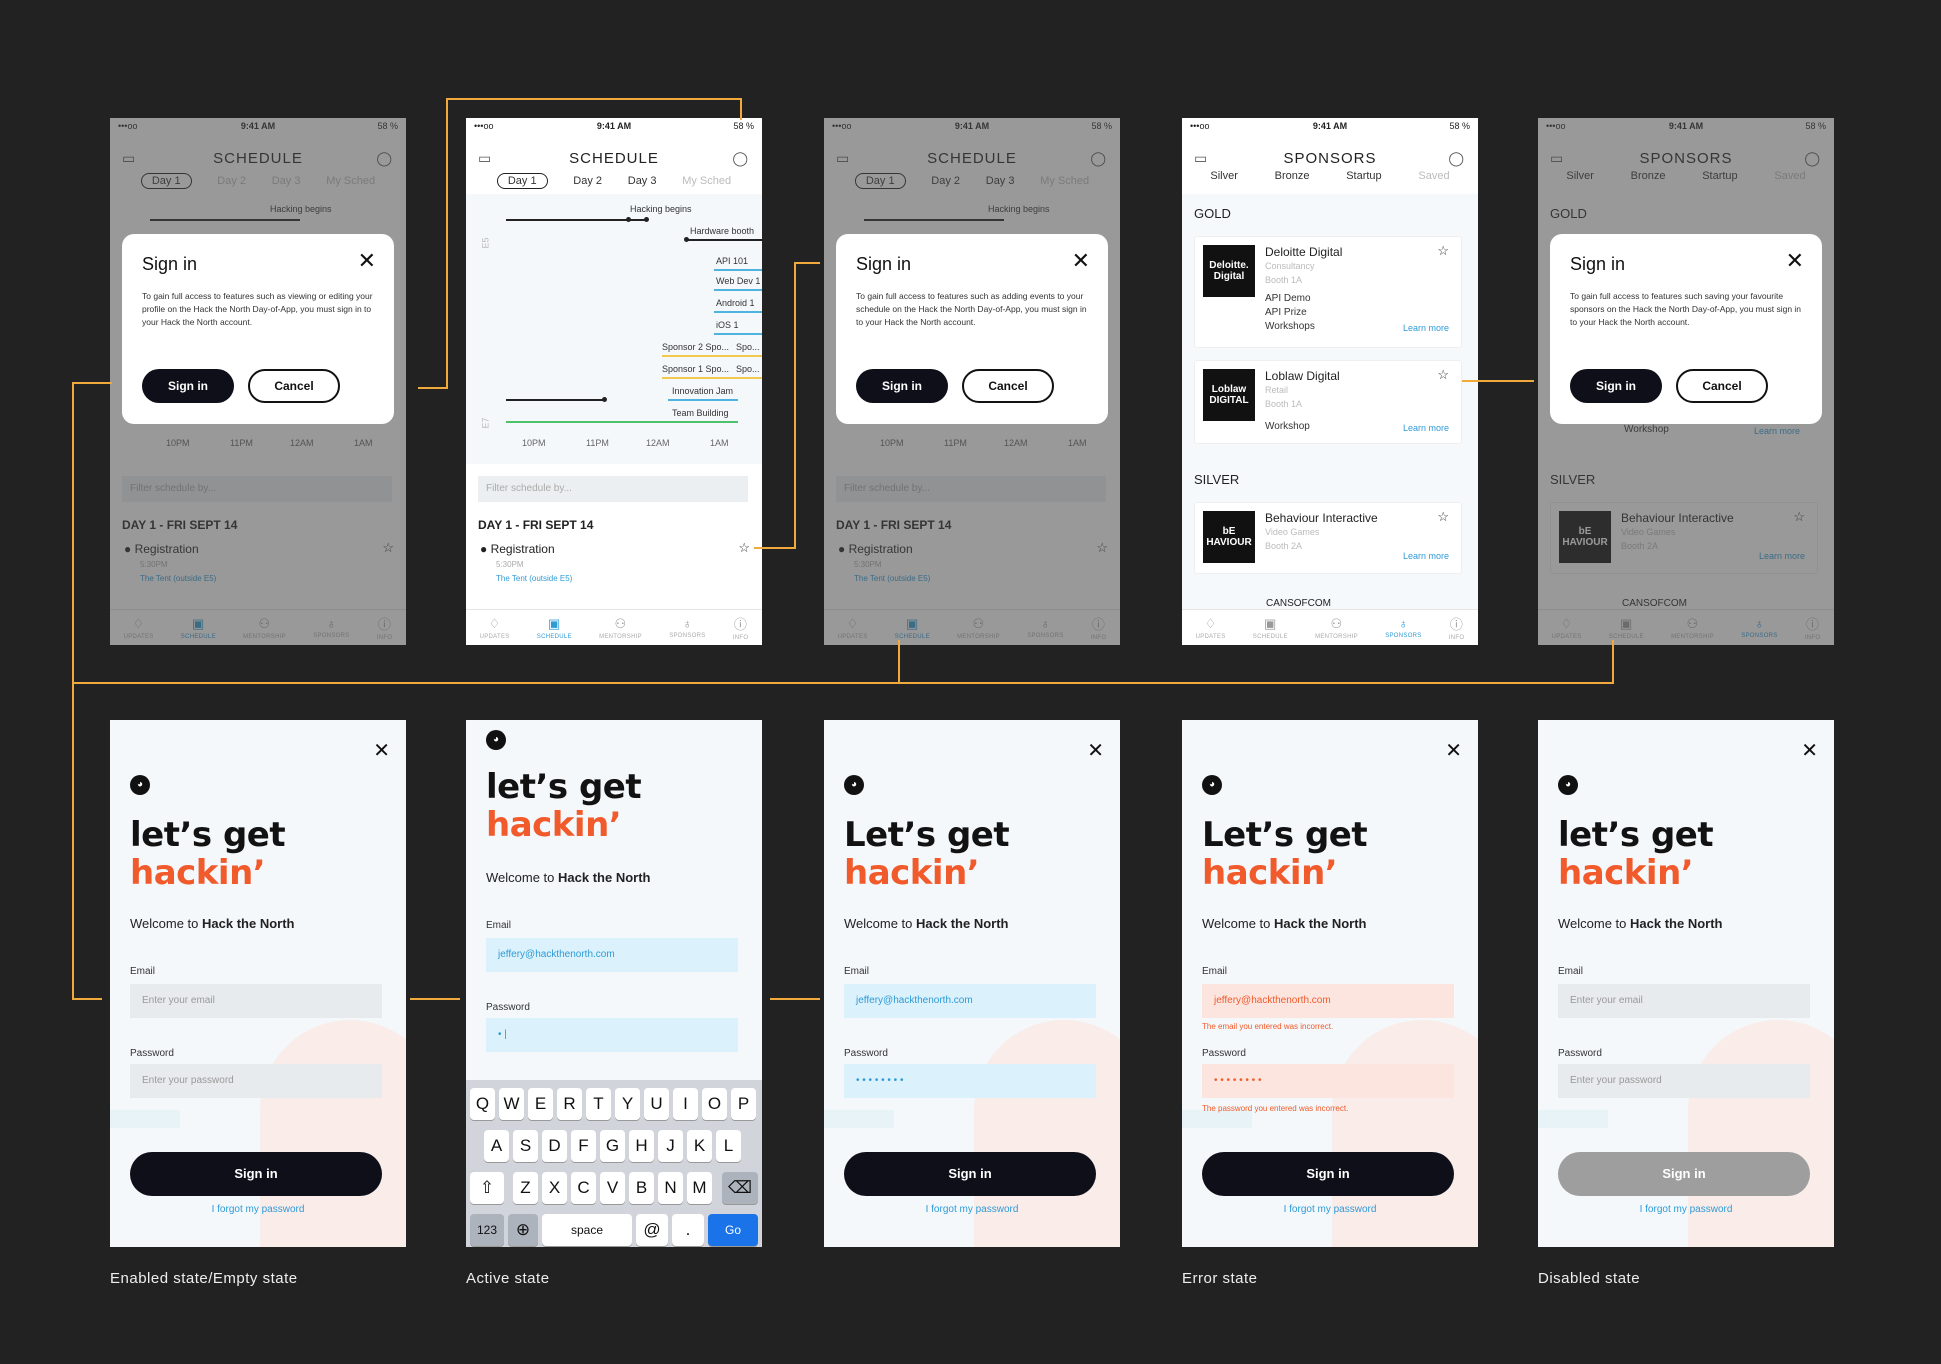 The height and width of the screenshot is (1364, 1941). What do you see at coordinates (1224, 176) in the screenshot?
I see `tab-silver: Silver` at bounding box center [1224, 176].